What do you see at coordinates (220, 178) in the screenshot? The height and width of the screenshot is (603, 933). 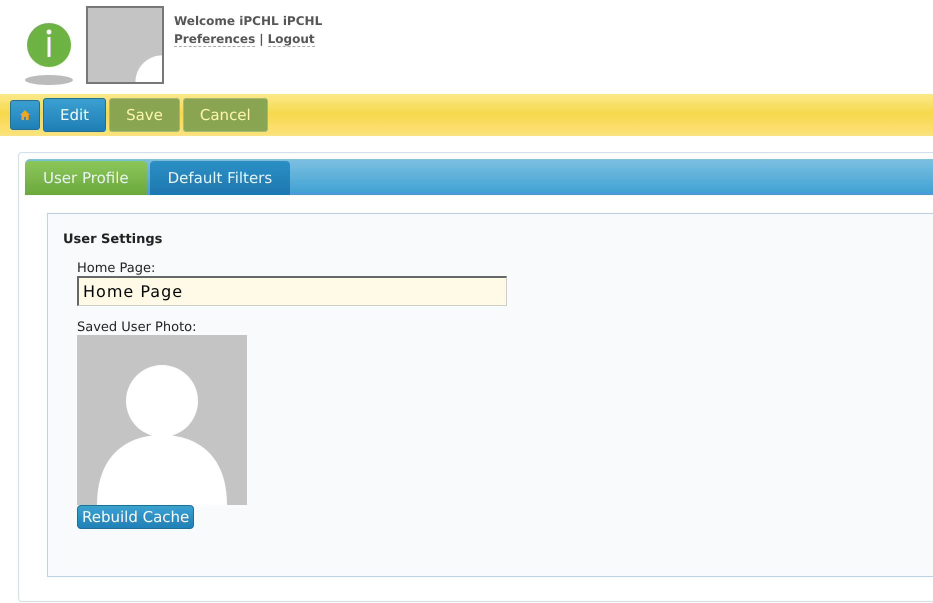 I see `tab: Default Filters` at bounding box center [220, 178].